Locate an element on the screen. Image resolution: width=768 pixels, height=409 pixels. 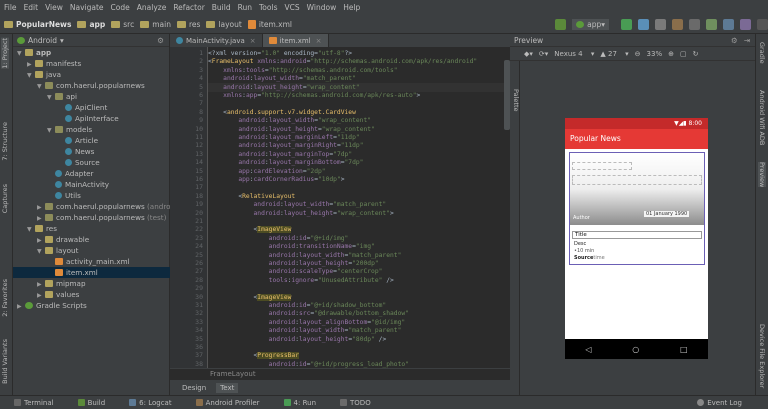
tab-gradle: Gradle is located at coordinates (762, 53).